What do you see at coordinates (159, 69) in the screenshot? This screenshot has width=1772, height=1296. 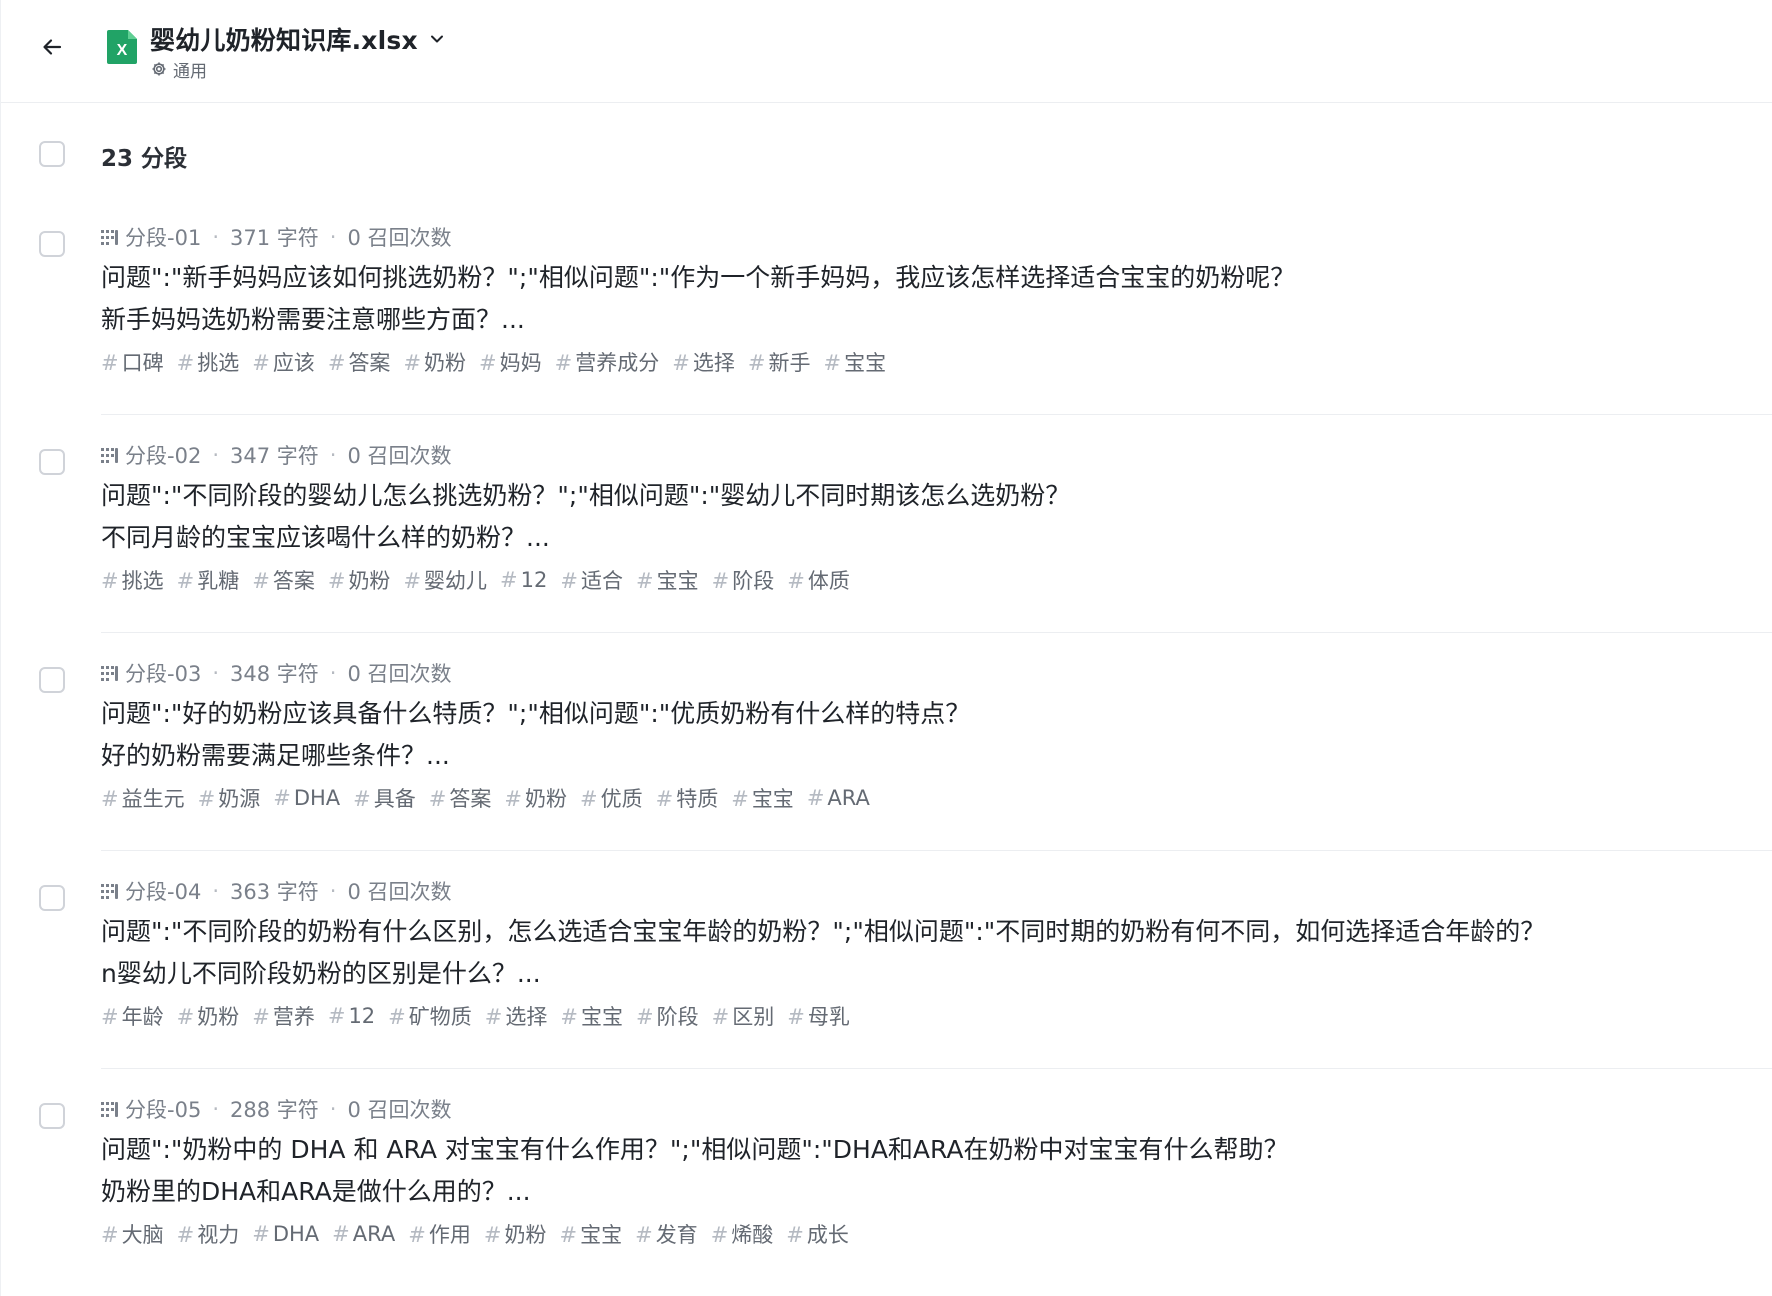 I see `gear-icon` at bounding box center [159, 69].